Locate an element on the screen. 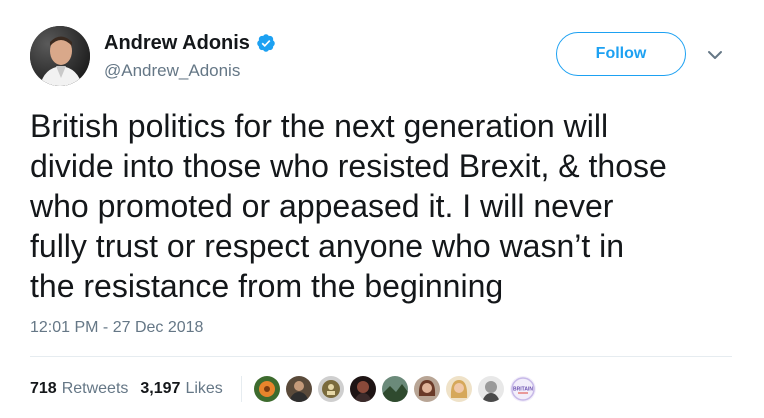 The image size is (764, 418). liker-avatar-man is located at coordinates (298, 389).